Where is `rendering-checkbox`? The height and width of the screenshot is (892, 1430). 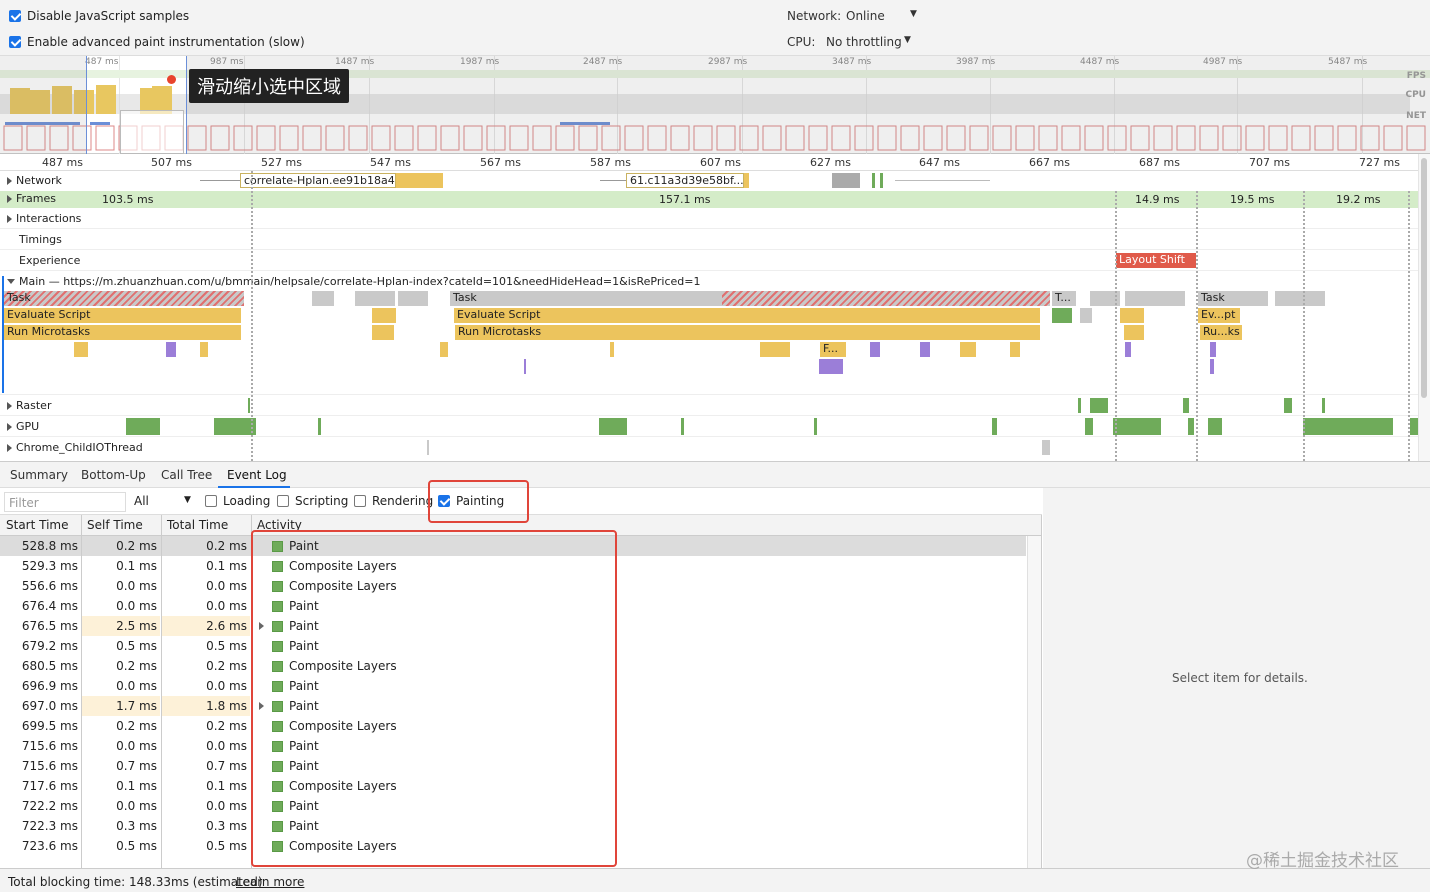 rendering-checkbox is located at coordinates (360, 501).